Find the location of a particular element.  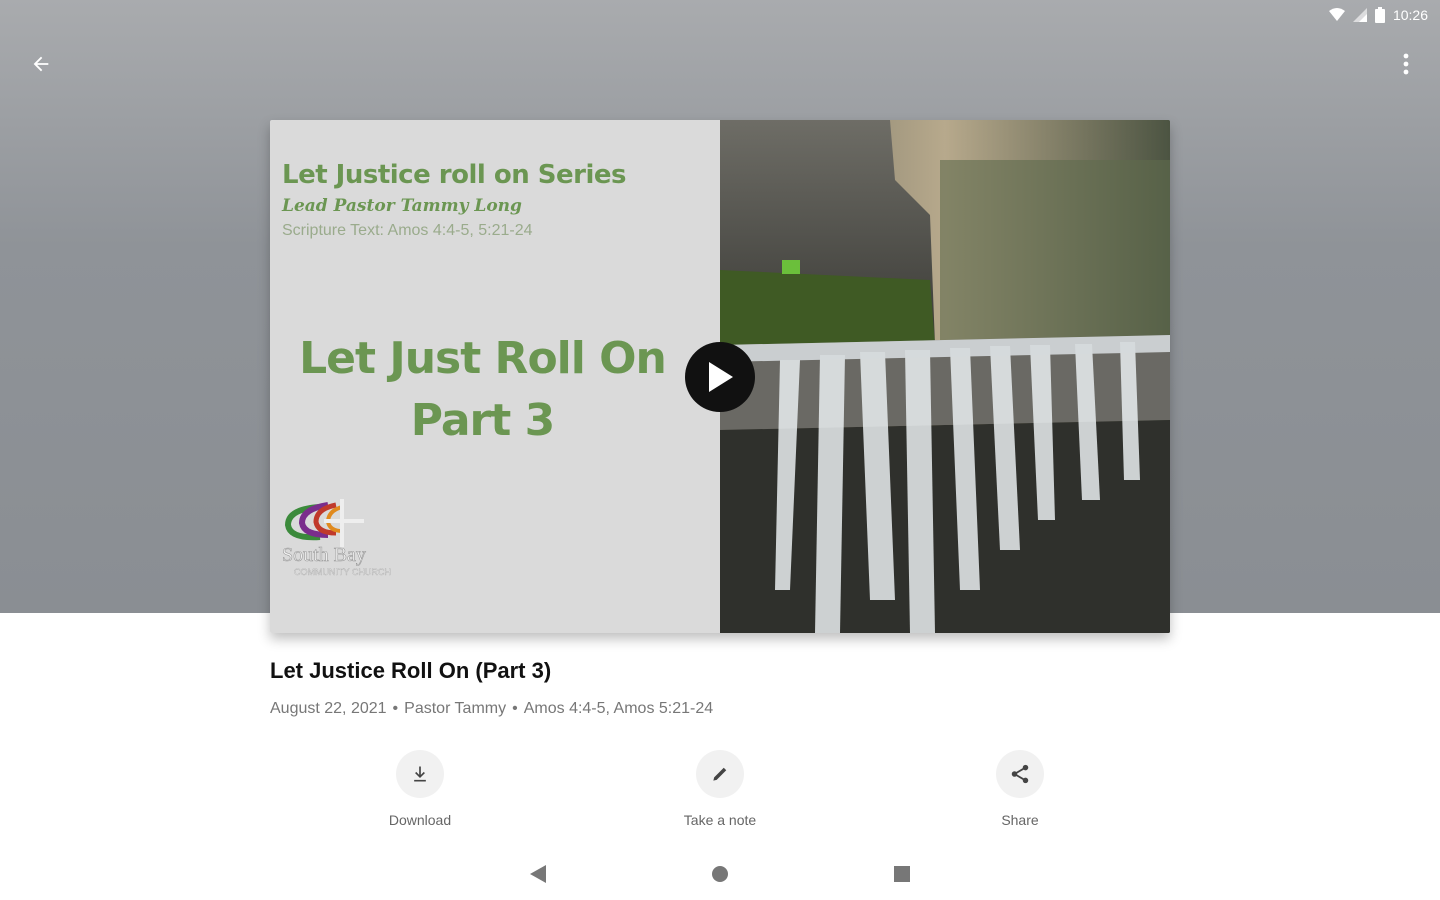

take-note-action: Take a note is located at coordinates (720, 789).